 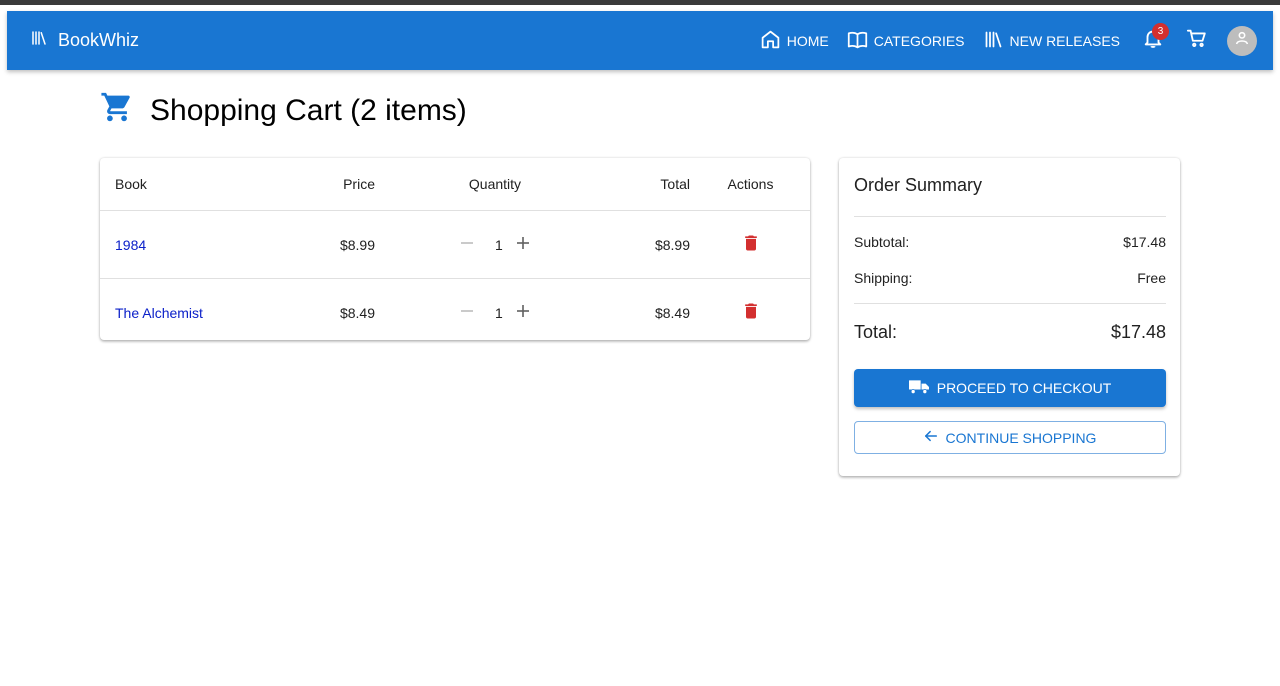 What do you see at coordinates (1144, 242) in the screenshot?
I see `subtotal-value: $17.48` at bounding box center [1144, 242].